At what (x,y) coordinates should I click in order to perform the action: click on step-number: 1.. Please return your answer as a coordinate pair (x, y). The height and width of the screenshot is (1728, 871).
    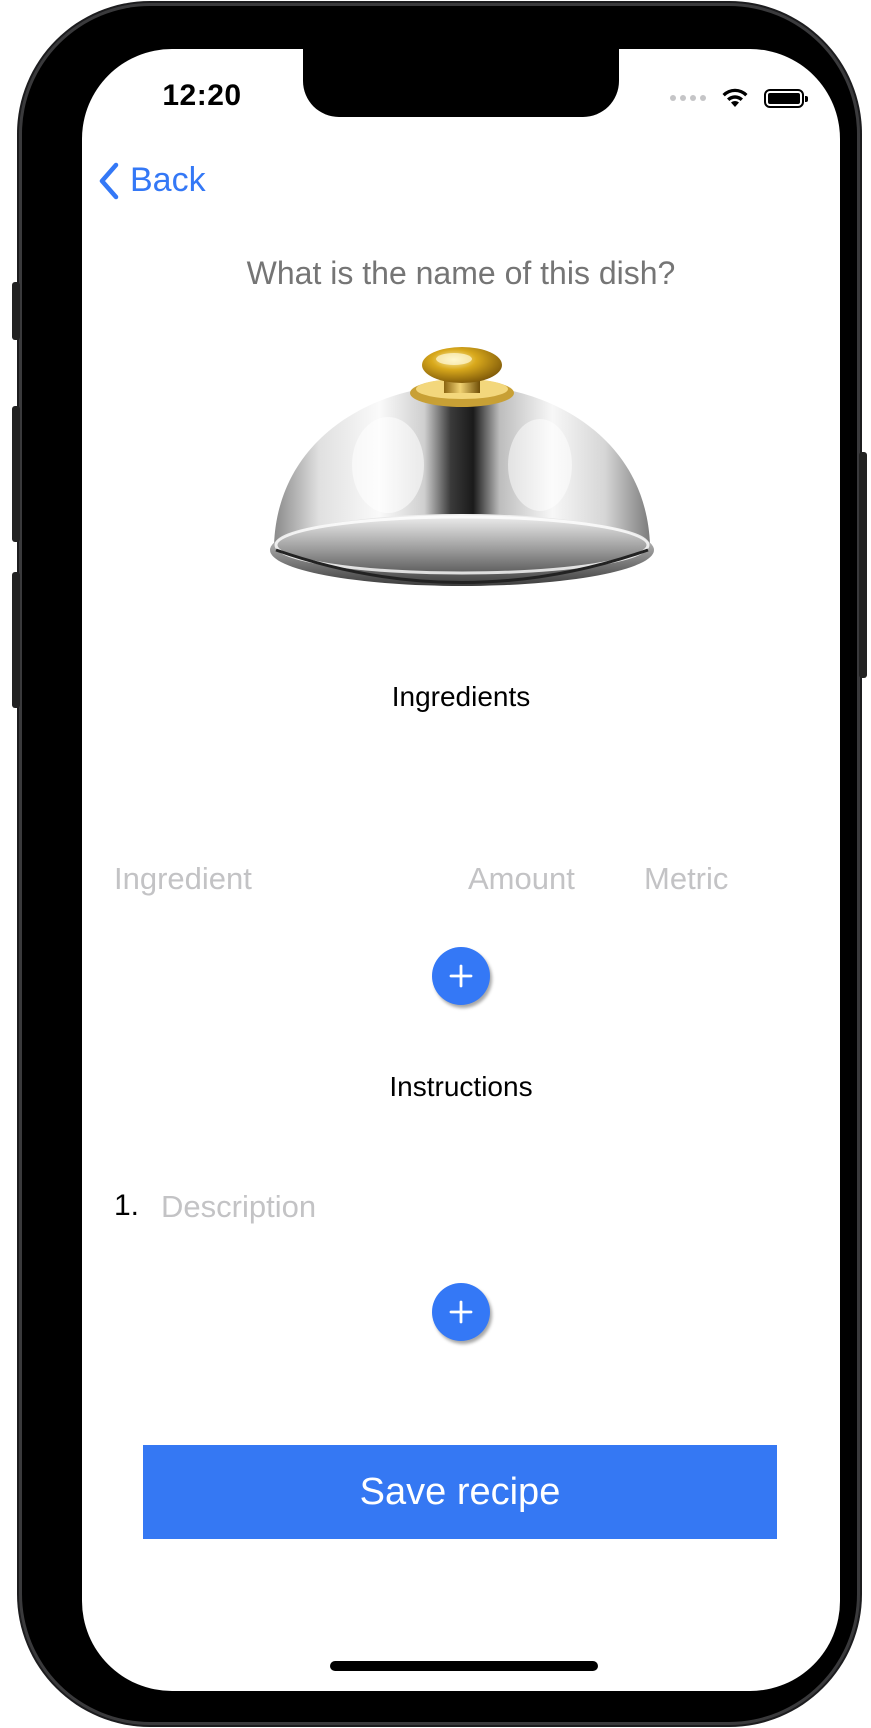
    Looking at the image, I should click on (127, 1205).